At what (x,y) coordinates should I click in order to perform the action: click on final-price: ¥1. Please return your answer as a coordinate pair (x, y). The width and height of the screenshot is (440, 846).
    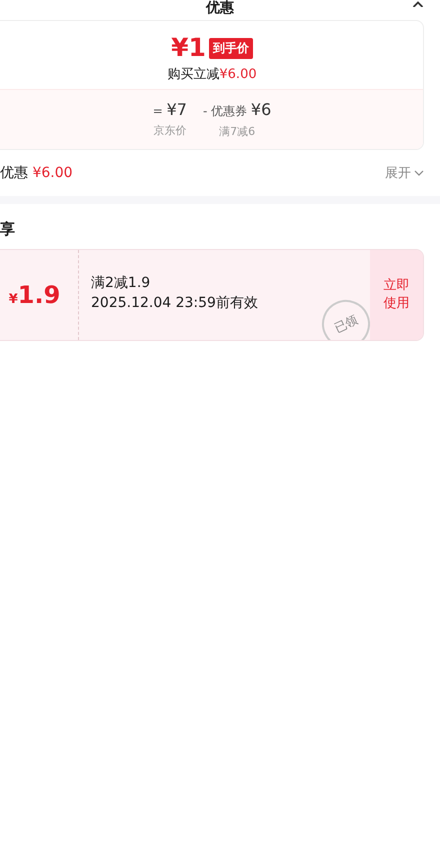
    Looking at the image, I should click on (188, 48).